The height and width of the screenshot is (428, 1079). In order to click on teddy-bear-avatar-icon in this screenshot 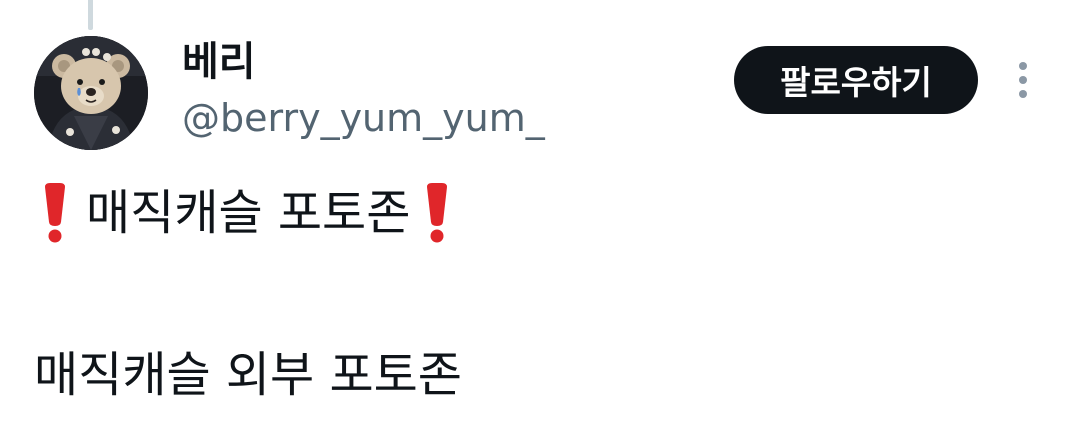, I will do `click(91, 93)`.